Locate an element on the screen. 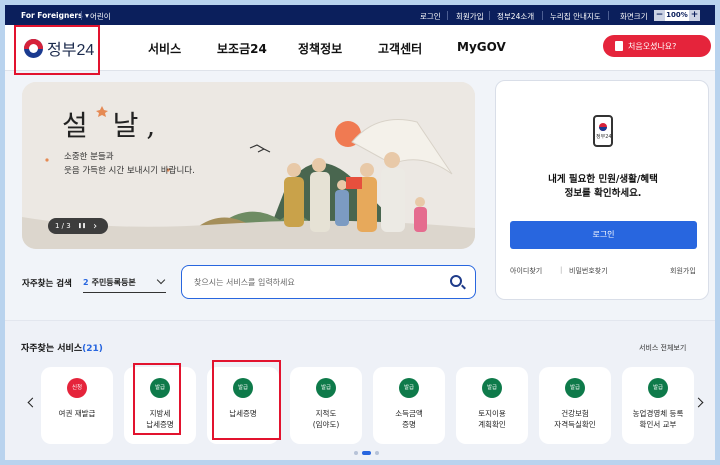 The image size is (720, 465). frequent-services-title: 자주찾는 서비스(21) is located at coordinates (62, 347).